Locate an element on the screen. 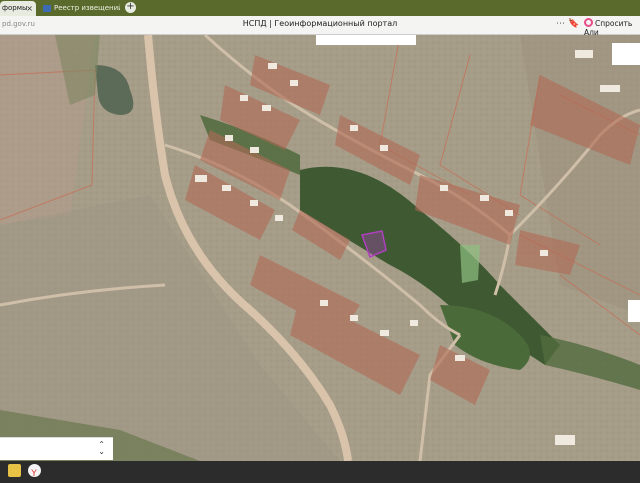 The image size is (640, 483). yandex-browser-icon: Y is located at coordinates (34, 471).